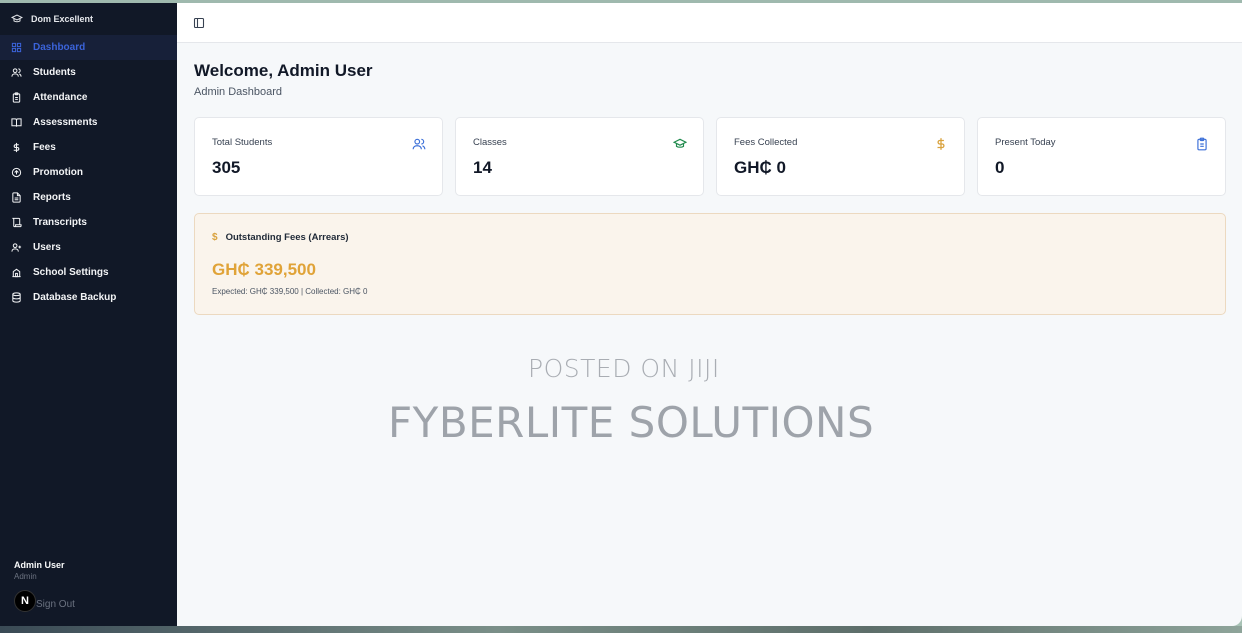 The image size is (1242, 633). What do you see at coordinates (16, 272) in the screenshot?
I see `school-icon` at bounding box center [16, 272].